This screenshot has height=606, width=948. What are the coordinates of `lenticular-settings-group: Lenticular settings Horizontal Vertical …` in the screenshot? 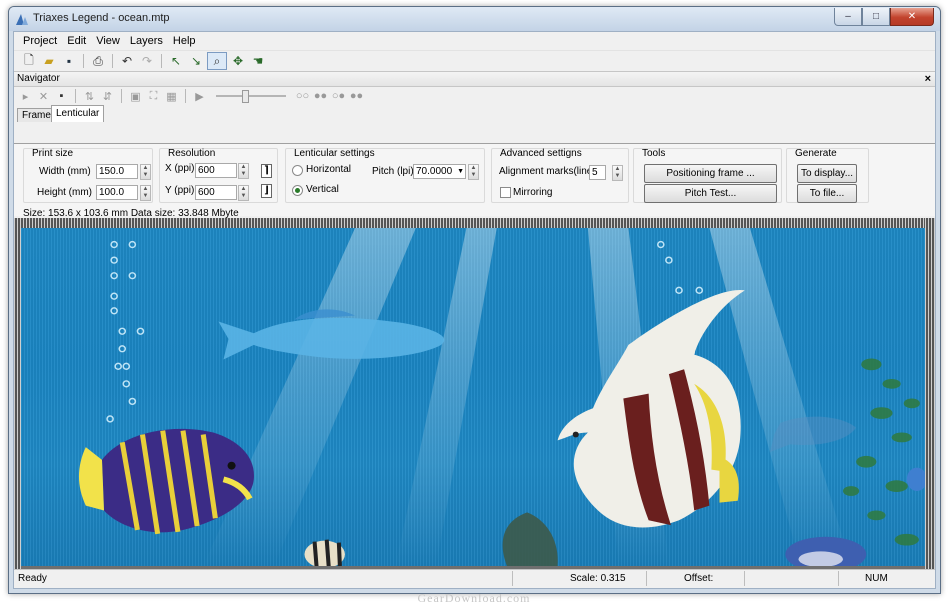 It's located at (385, 175).